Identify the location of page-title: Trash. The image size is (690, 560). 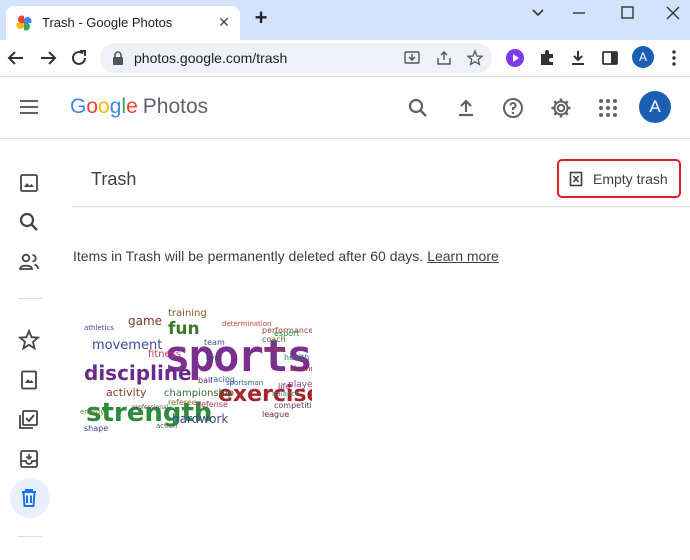
(114, 179).